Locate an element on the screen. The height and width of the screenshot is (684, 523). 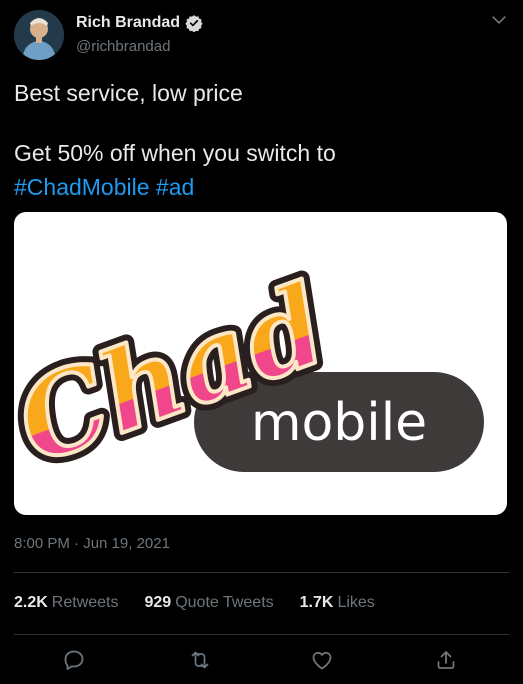
tweet-stats: 2.2K Retweets 929 Quote Tweets 1.7K Likes is located at coordinates (207, 603).